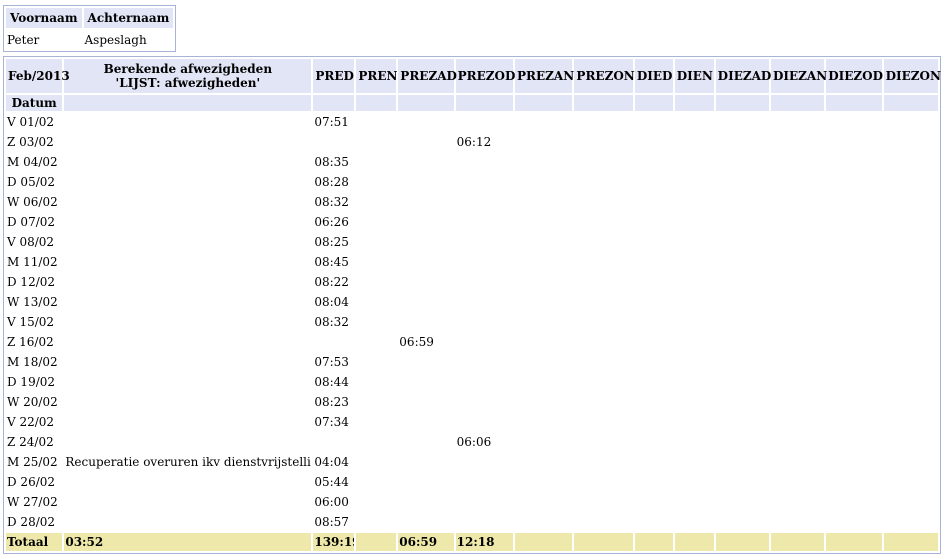  I want to click on first-name-value: Peter, so click(23, 39).